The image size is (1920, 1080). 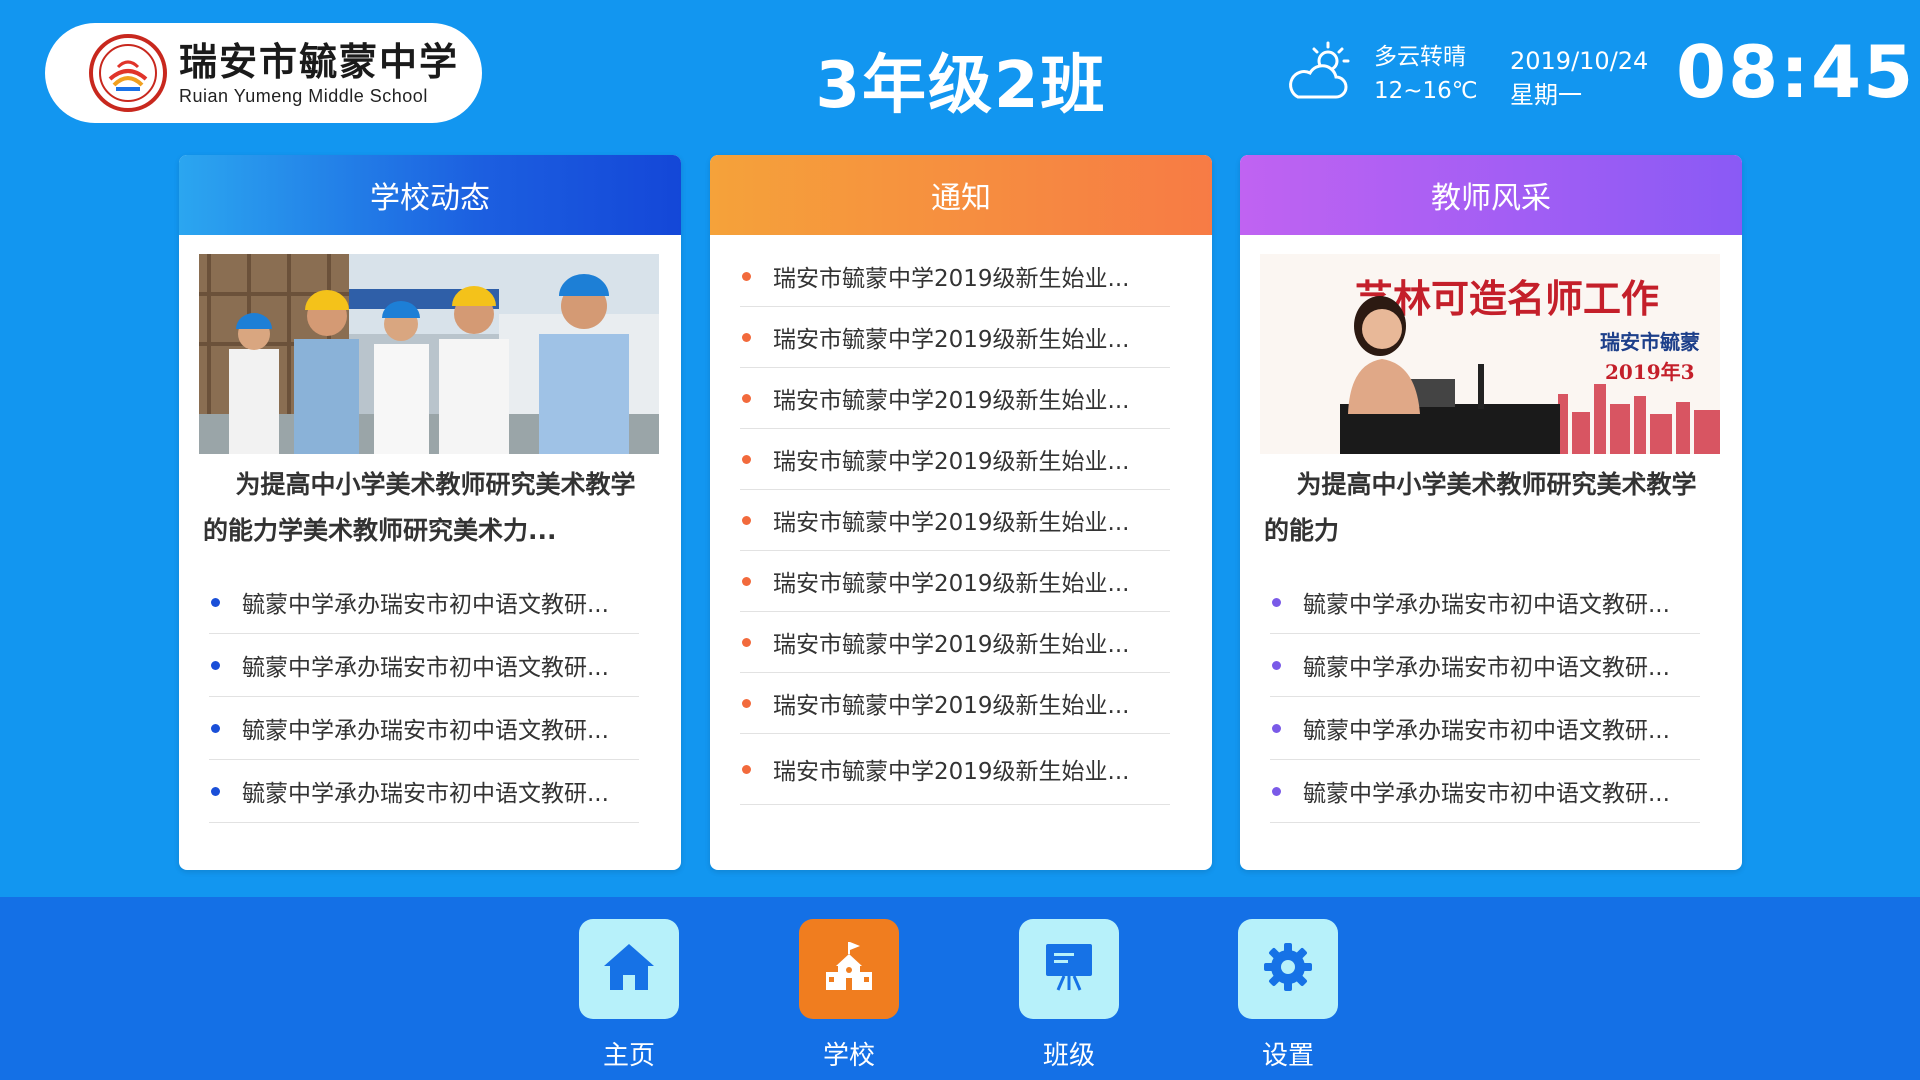 I want to click on nav-home-button: 主页, so click(x=629, y=995).